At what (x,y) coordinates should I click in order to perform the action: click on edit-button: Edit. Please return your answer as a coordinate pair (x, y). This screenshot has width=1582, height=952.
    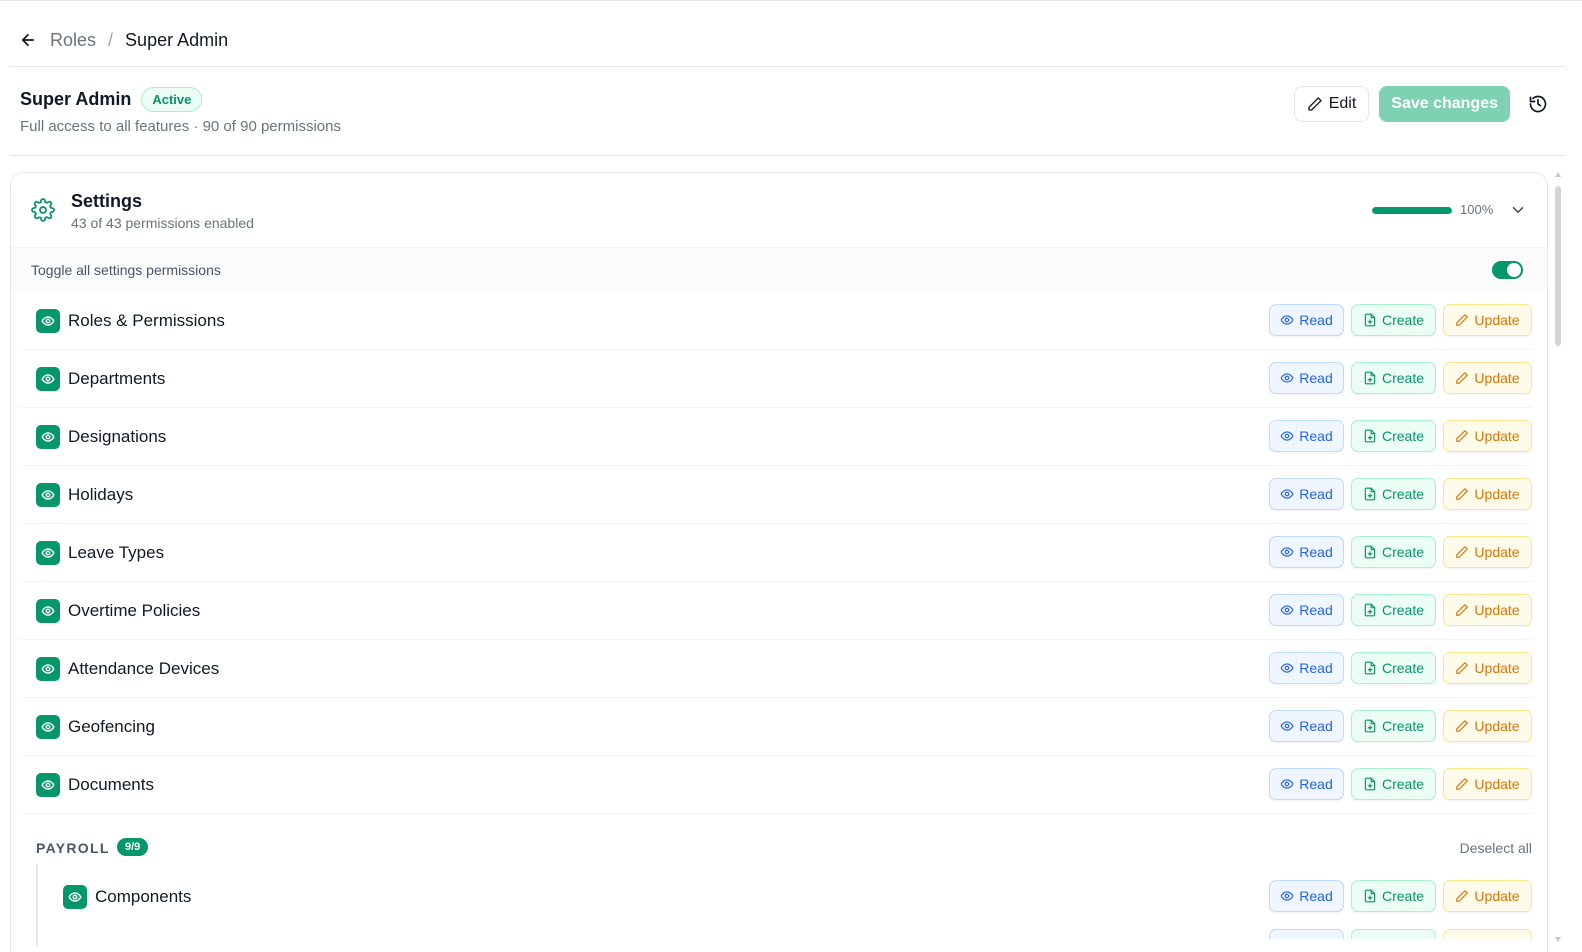
    Looking at the image, I should click on (1331, 104).